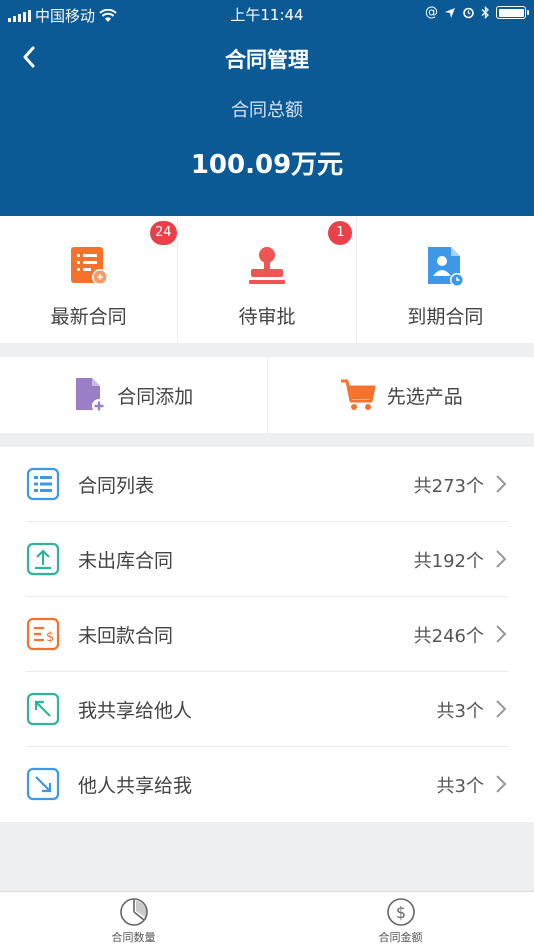 This screenshot has height=950, width=534. I want to click on list-item-label: 我共享给他人, so click(135, 711).